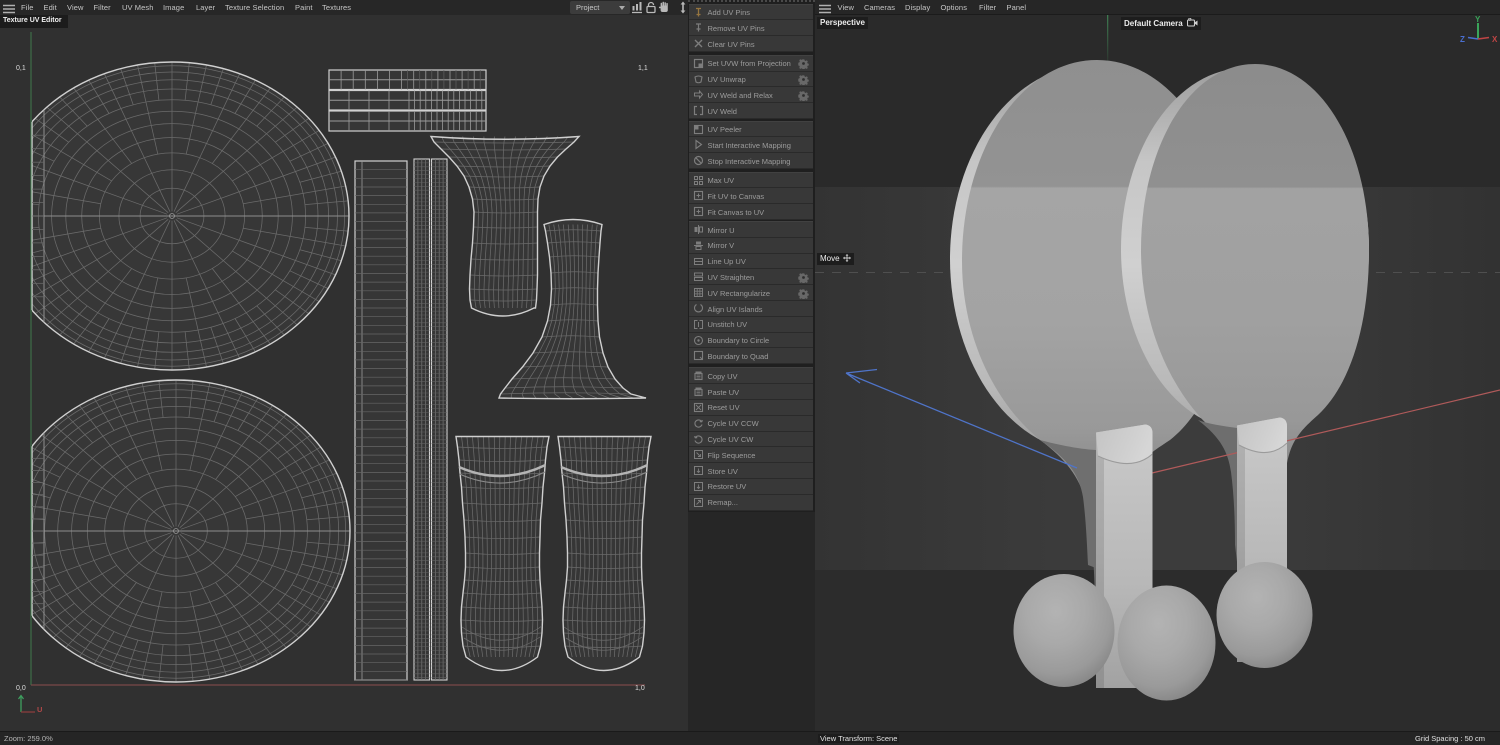 The image size is (1500, 745). What do you see at coordinates (1495, 39) in the screenshot?
I see `svg-text: X` at bounding box center [1495, 39].